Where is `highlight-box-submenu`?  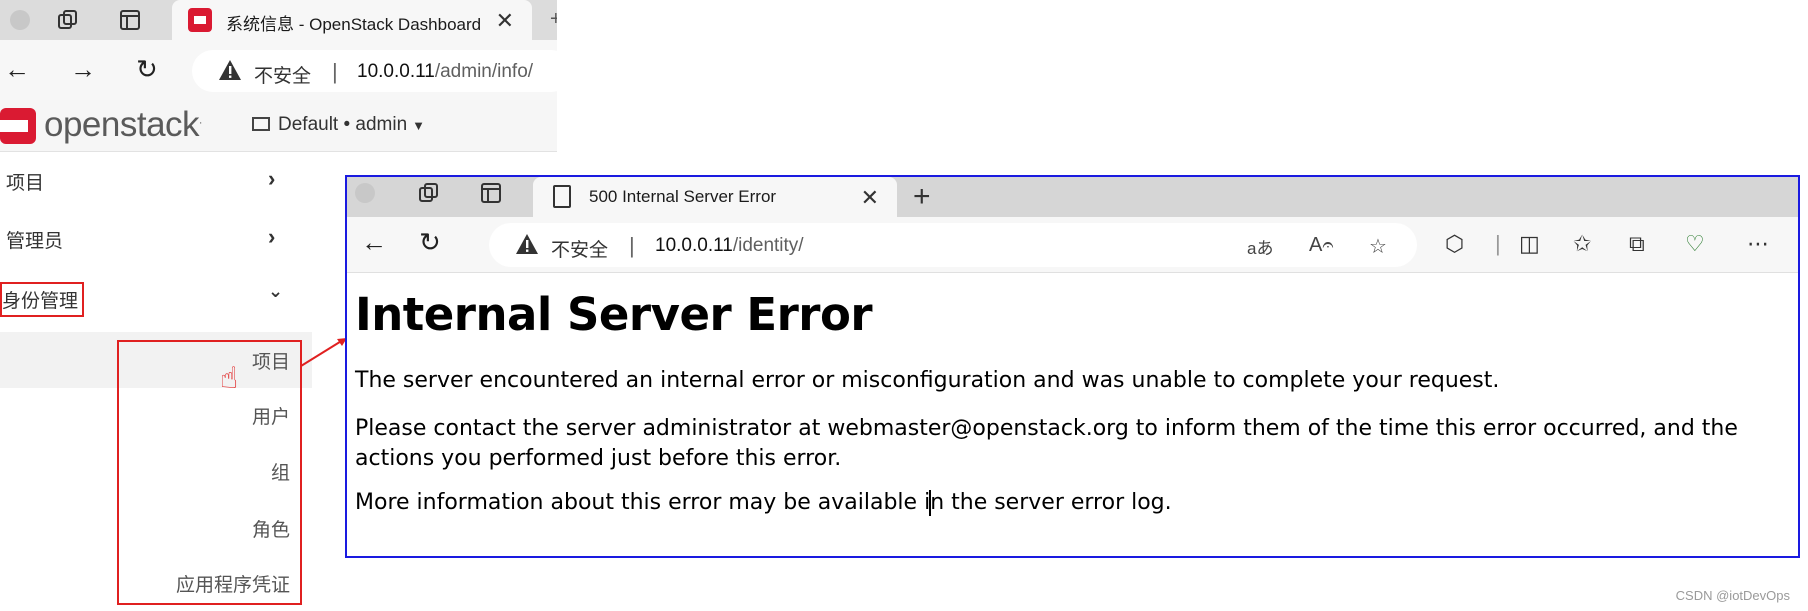 highlight-box-submenu is located at coordinates (209, 472).